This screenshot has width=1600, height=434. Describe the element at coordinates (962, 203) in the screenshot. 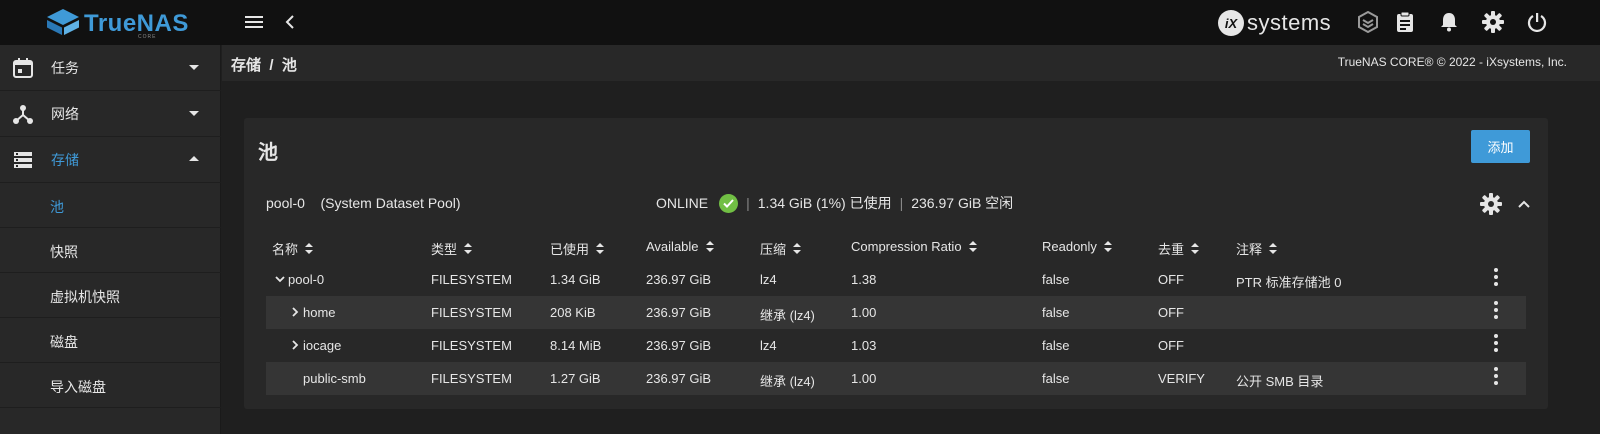

I see `pool-free: 236.97 GiB 空闲` at that location.